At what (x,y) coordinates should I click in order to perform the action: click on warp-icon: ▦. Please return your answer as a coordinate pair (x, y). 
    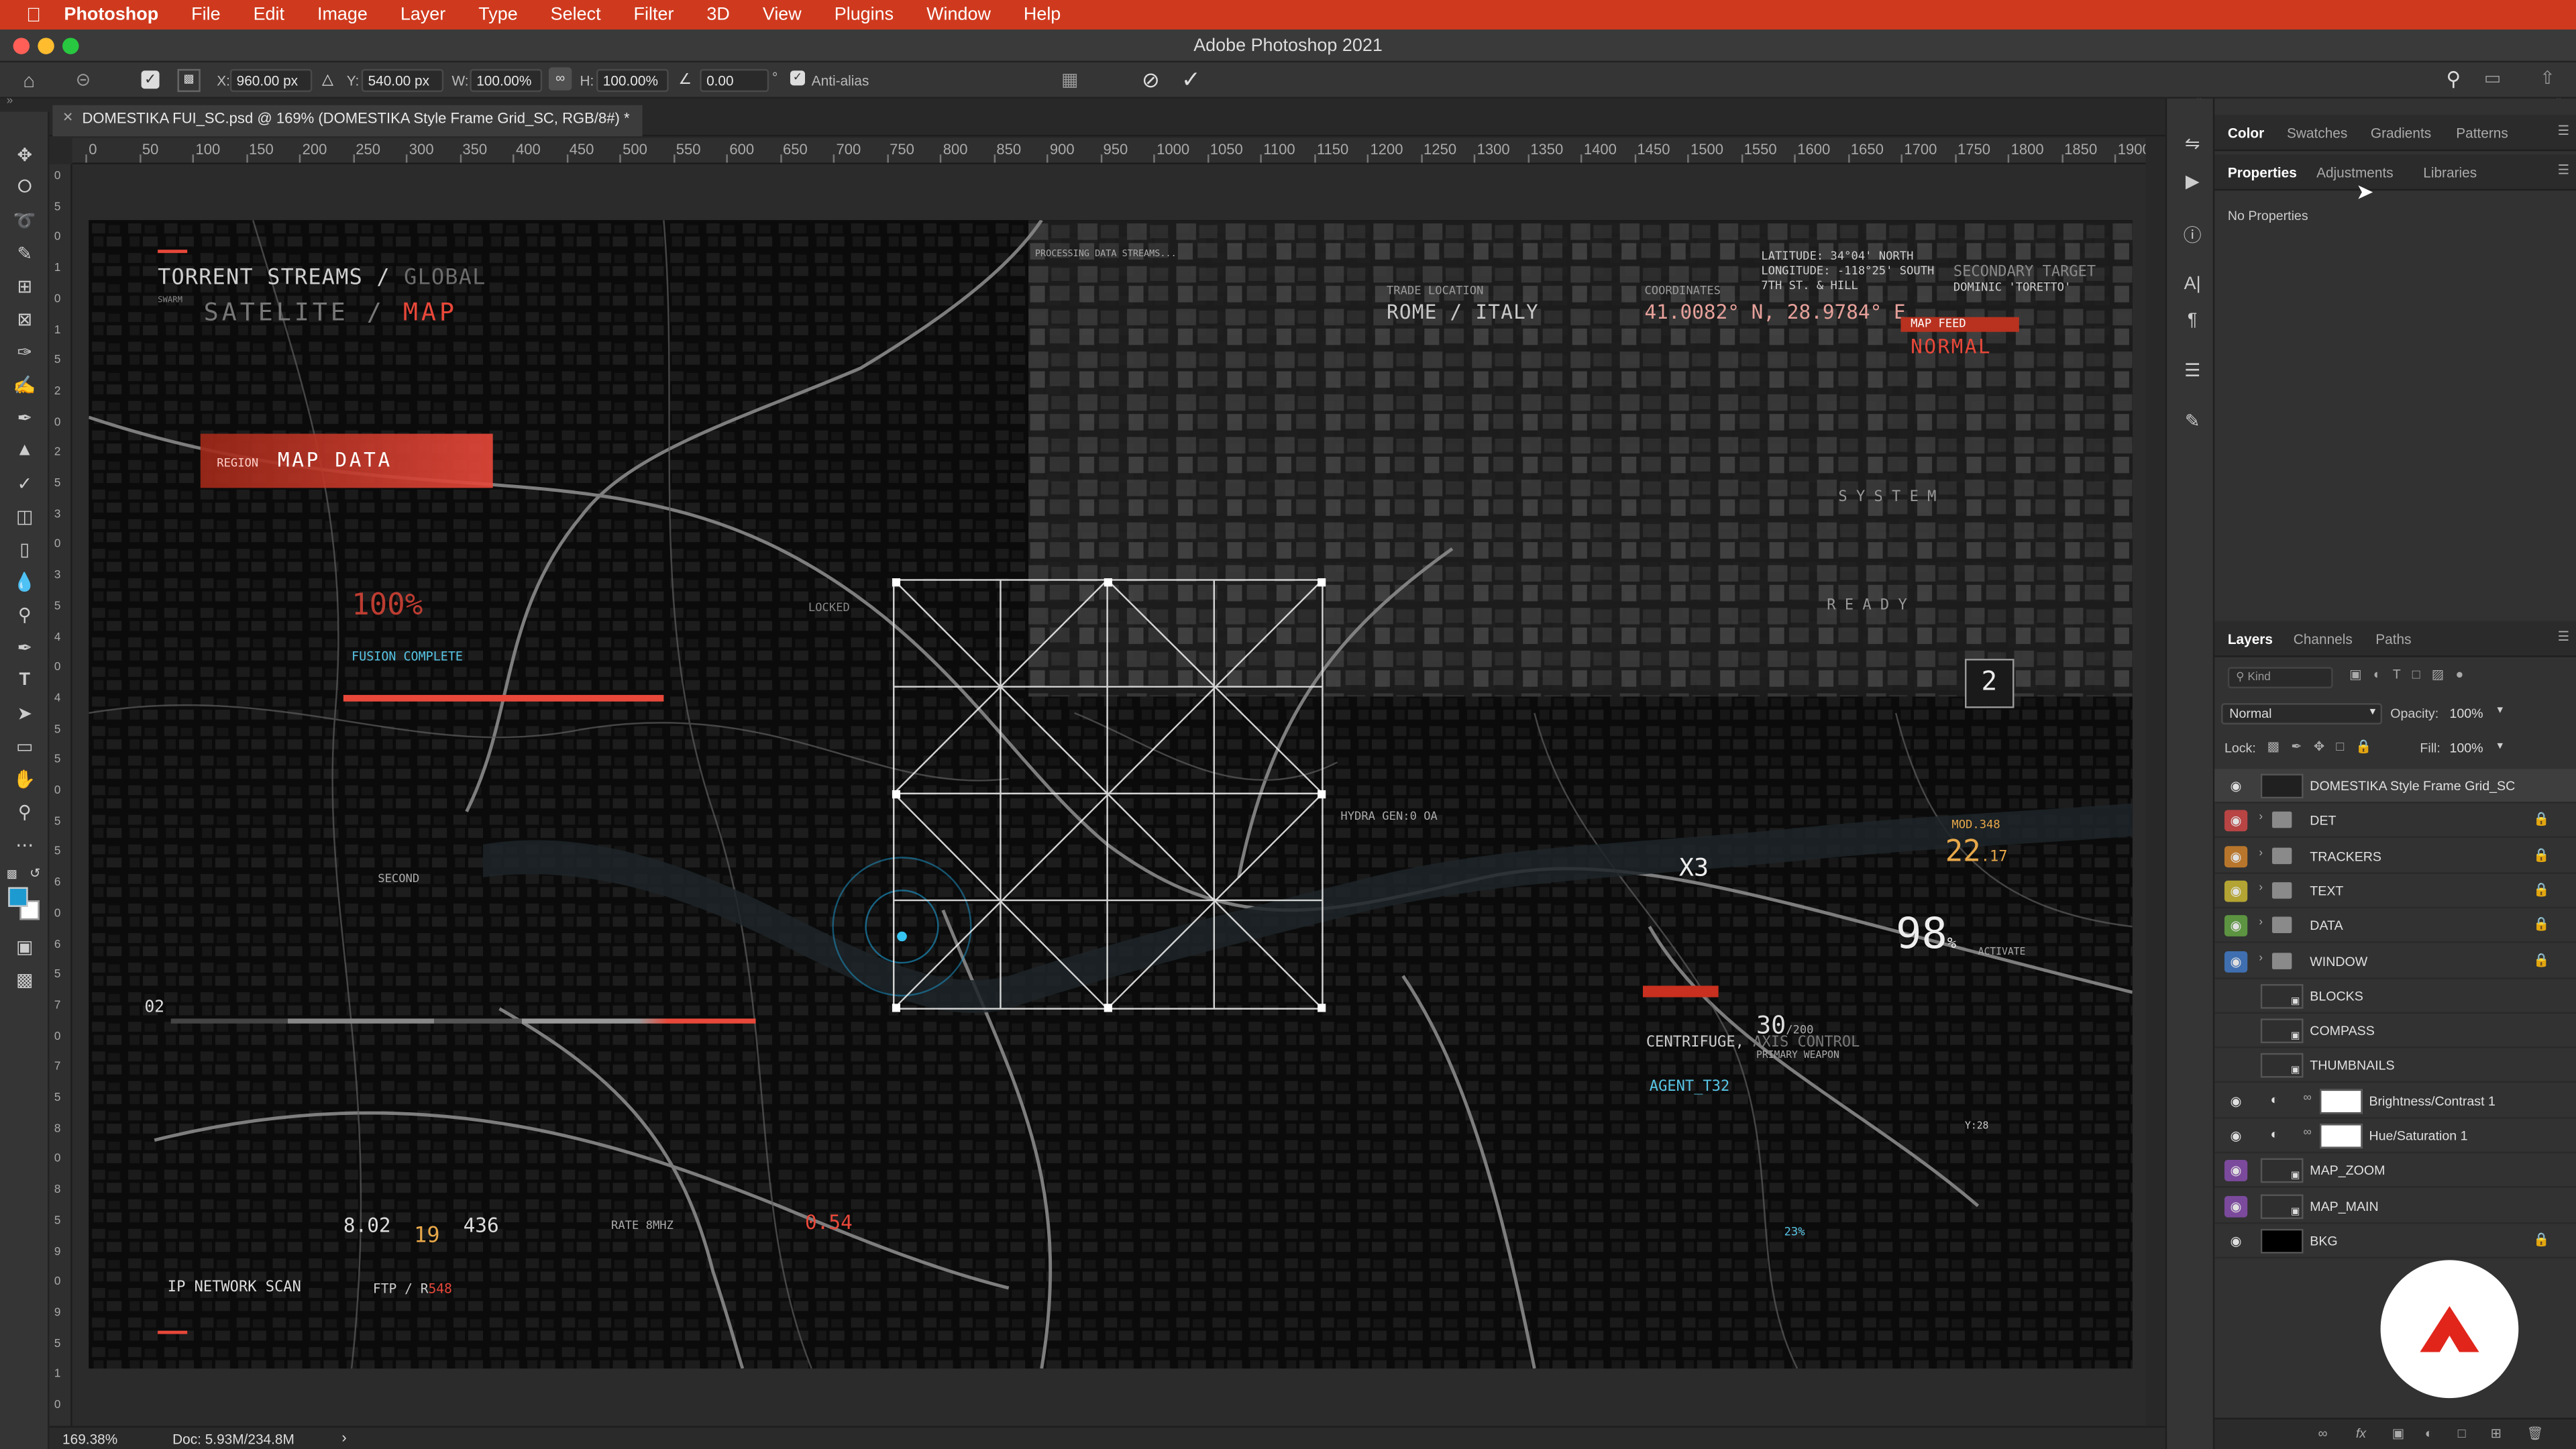
    Looking at the image, I should click on (1069, 79).